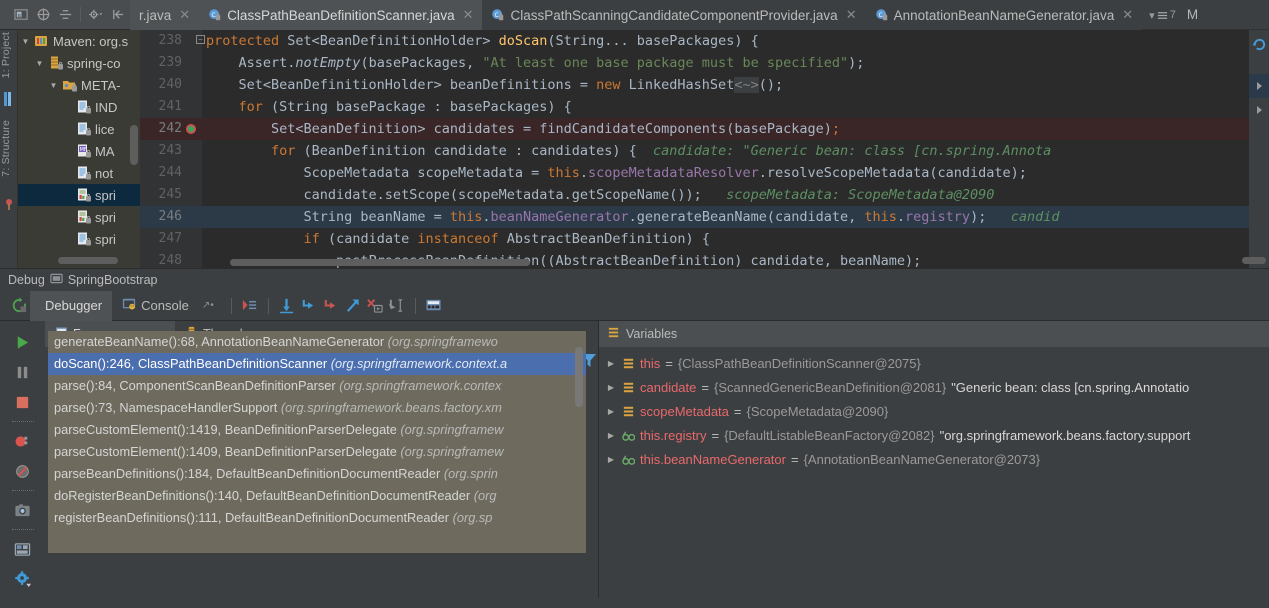  What do you see at coordinates (341, 15) in the screenshot?
I see `editor-tab-1: C ClassPathBeanDefinitionScanner.java ✕` at bounding box center [341, 15].